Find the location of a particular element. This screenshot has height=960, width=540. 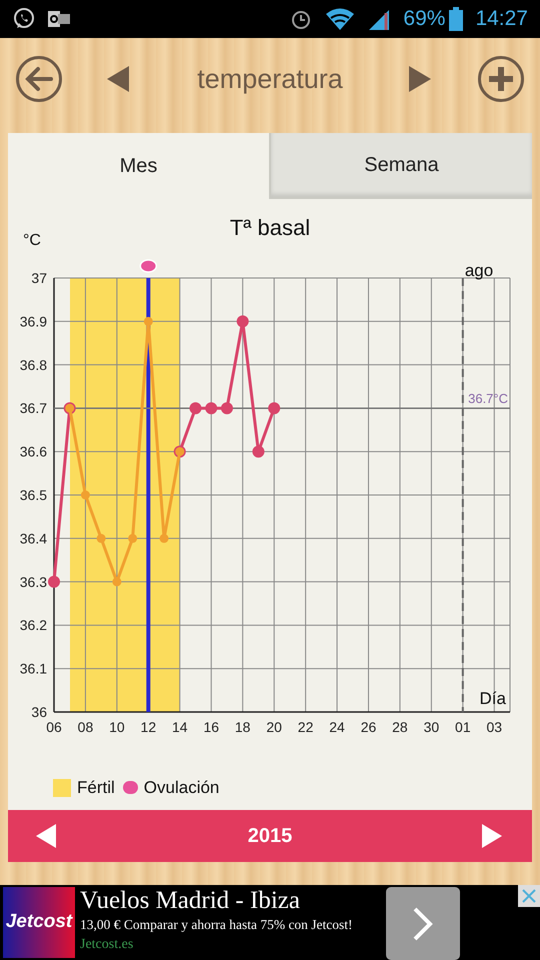

chart-title: Tª basal is located at coordinates (270, 228).